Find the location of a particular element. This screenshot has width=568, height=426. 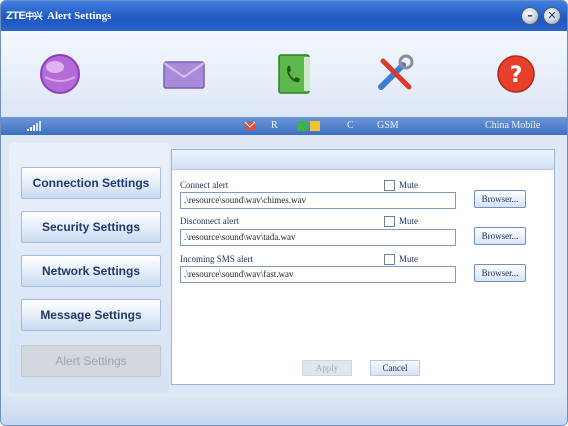

zte-logo: ZTE中兴 is located at coordinates (24, 16).